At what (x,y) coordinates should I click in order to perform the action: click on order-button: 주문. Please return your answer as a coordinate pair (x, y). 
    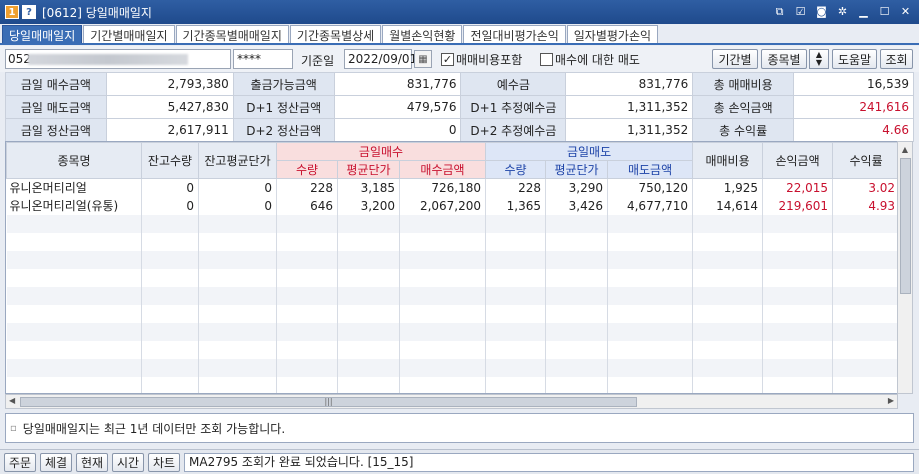
    Looking at the image, I should click on (20, 462).